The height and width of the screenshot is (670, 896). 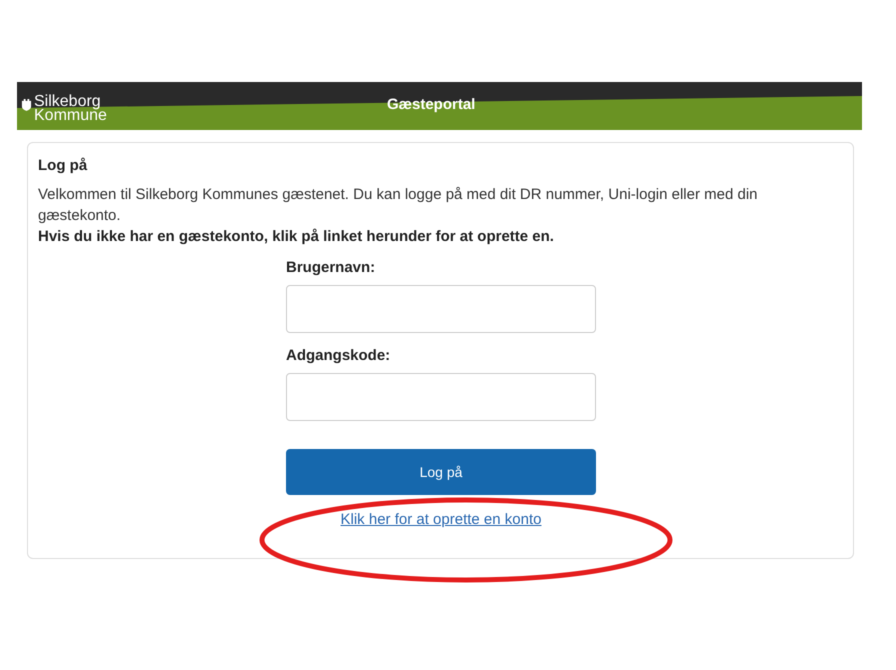 I want to click on field-label: Brugernavn:, so click(x=331, y=267).